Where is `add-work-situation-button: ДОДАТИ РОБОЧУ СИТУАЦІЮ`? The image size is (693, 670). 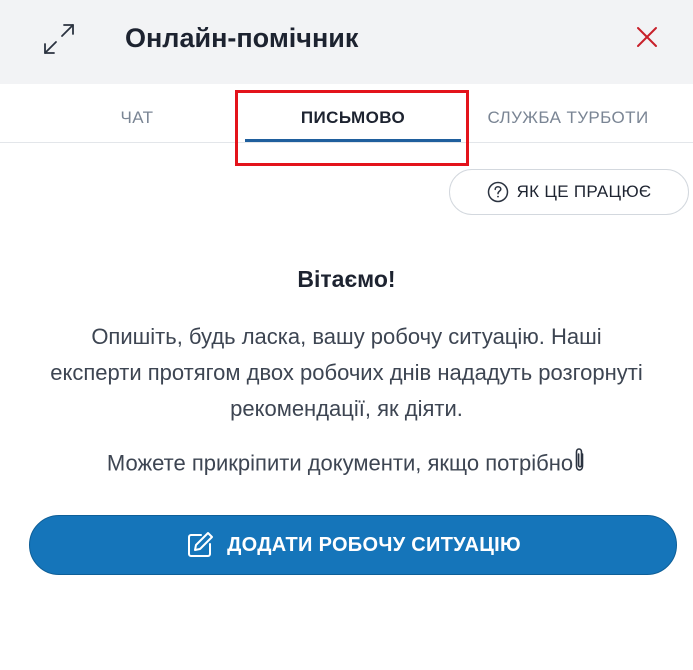 add-work-situation-button: ДОДАТИ РОБОЧУ СИТУАЦІЮ is located at coordinates (353, 545).